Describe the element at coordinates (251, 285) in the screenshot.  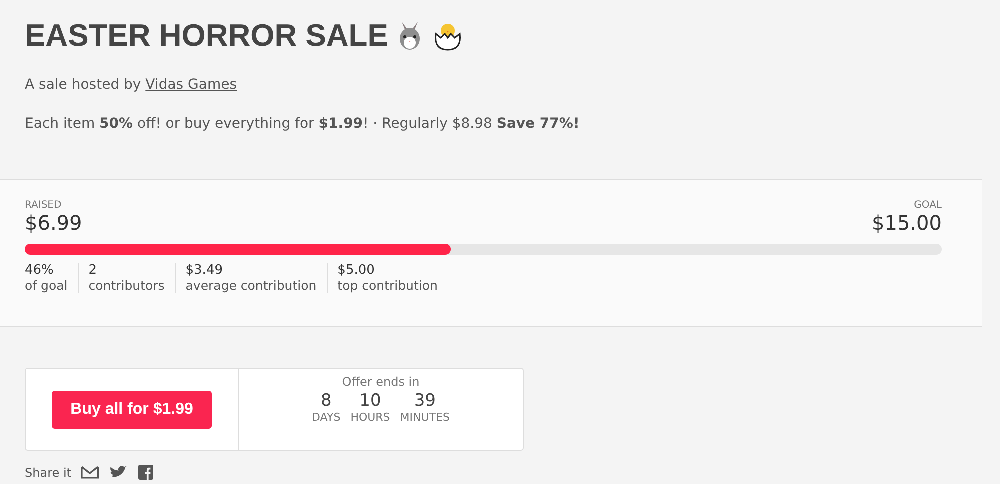
I see `stat-label: average contribution` at that location.